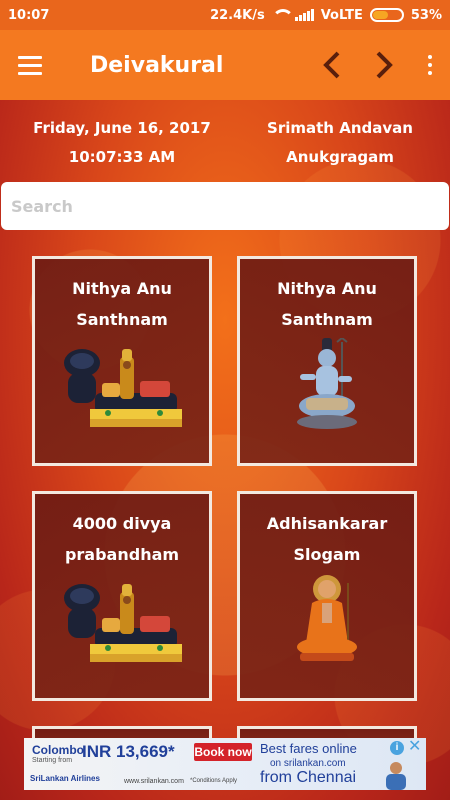  I want to click on wifi-icon, so click(282, 15).